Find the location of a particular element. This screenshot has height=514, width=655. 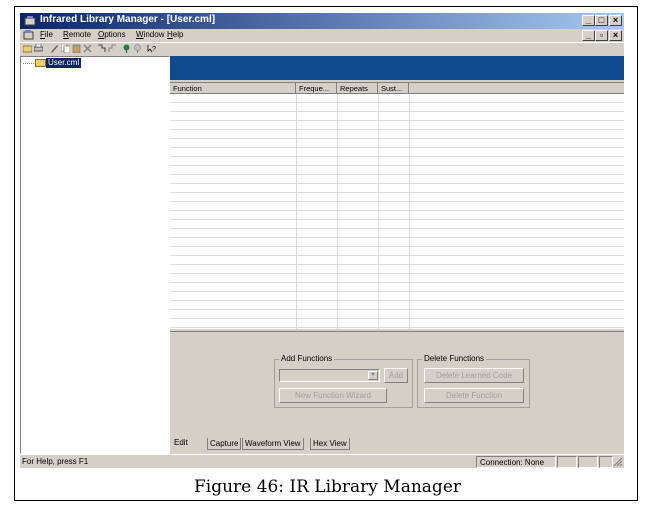

tab-strip: Edit Capture Waveform View Hex View is located at coordinates (397, 445).